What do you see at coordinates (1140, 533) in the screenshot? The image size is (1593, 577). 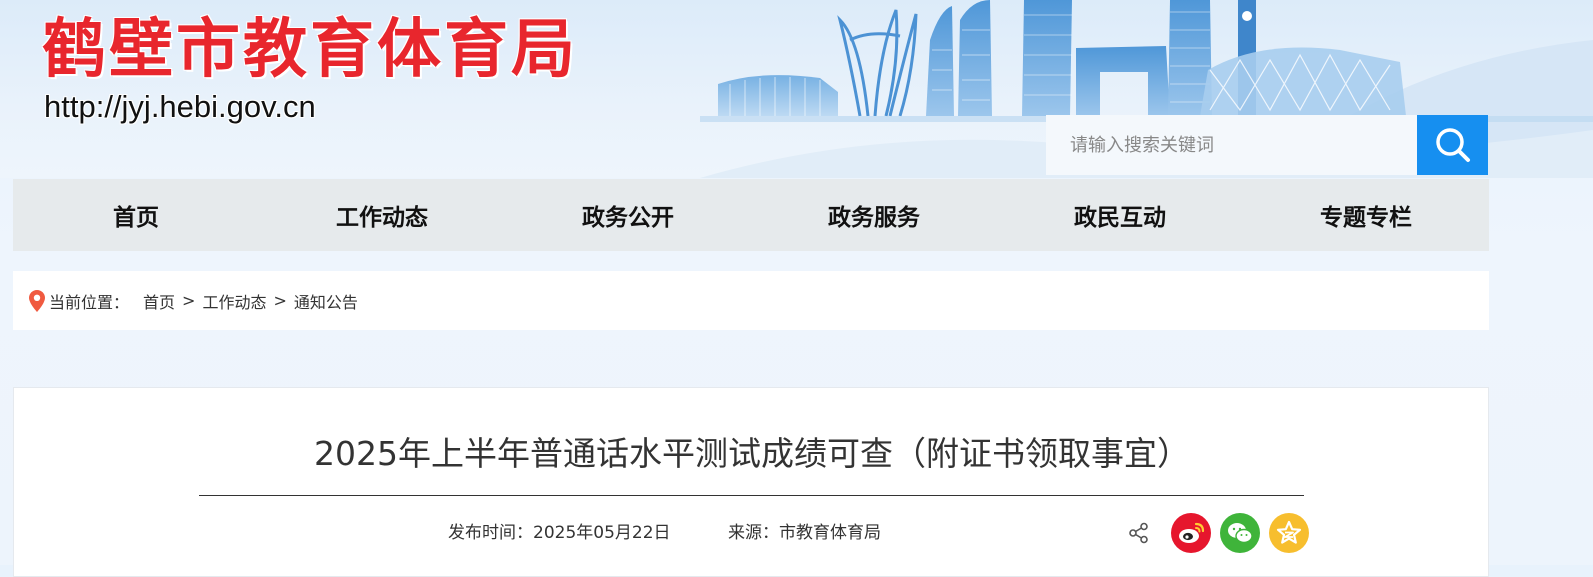 I see `share-icon` at bounding box center [1140, 533].